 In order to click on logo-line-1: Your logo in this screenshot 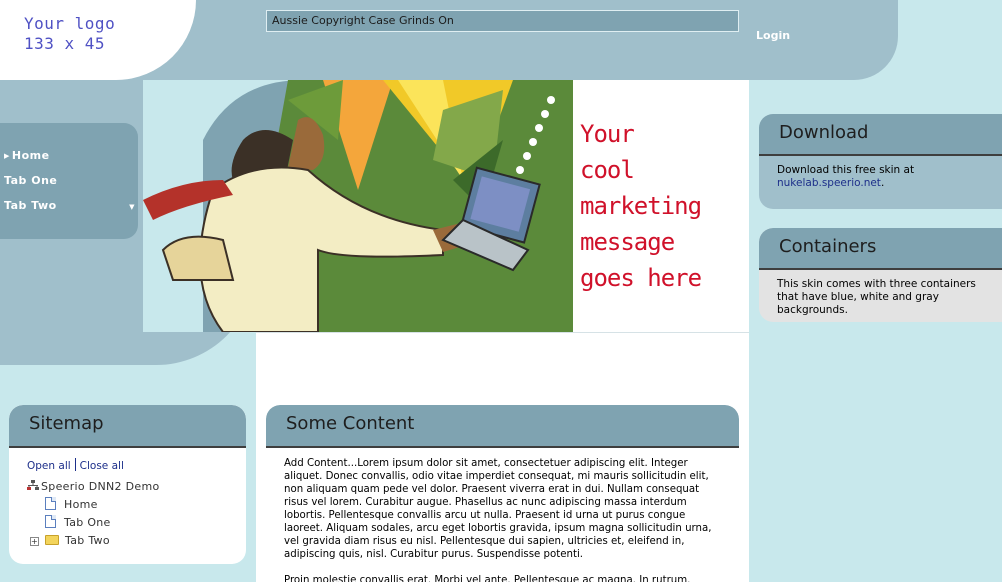, I will do `click(70, 23)`.